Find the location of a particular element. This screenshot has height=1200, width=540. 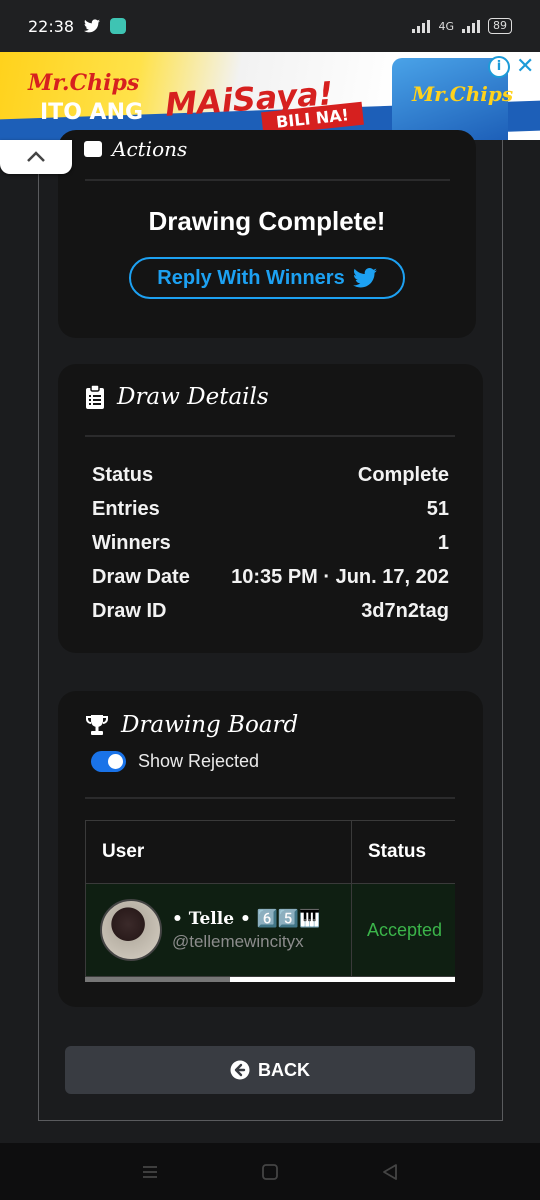

detail-row-winners: Winners 1 is located at coordinates (270, 543).